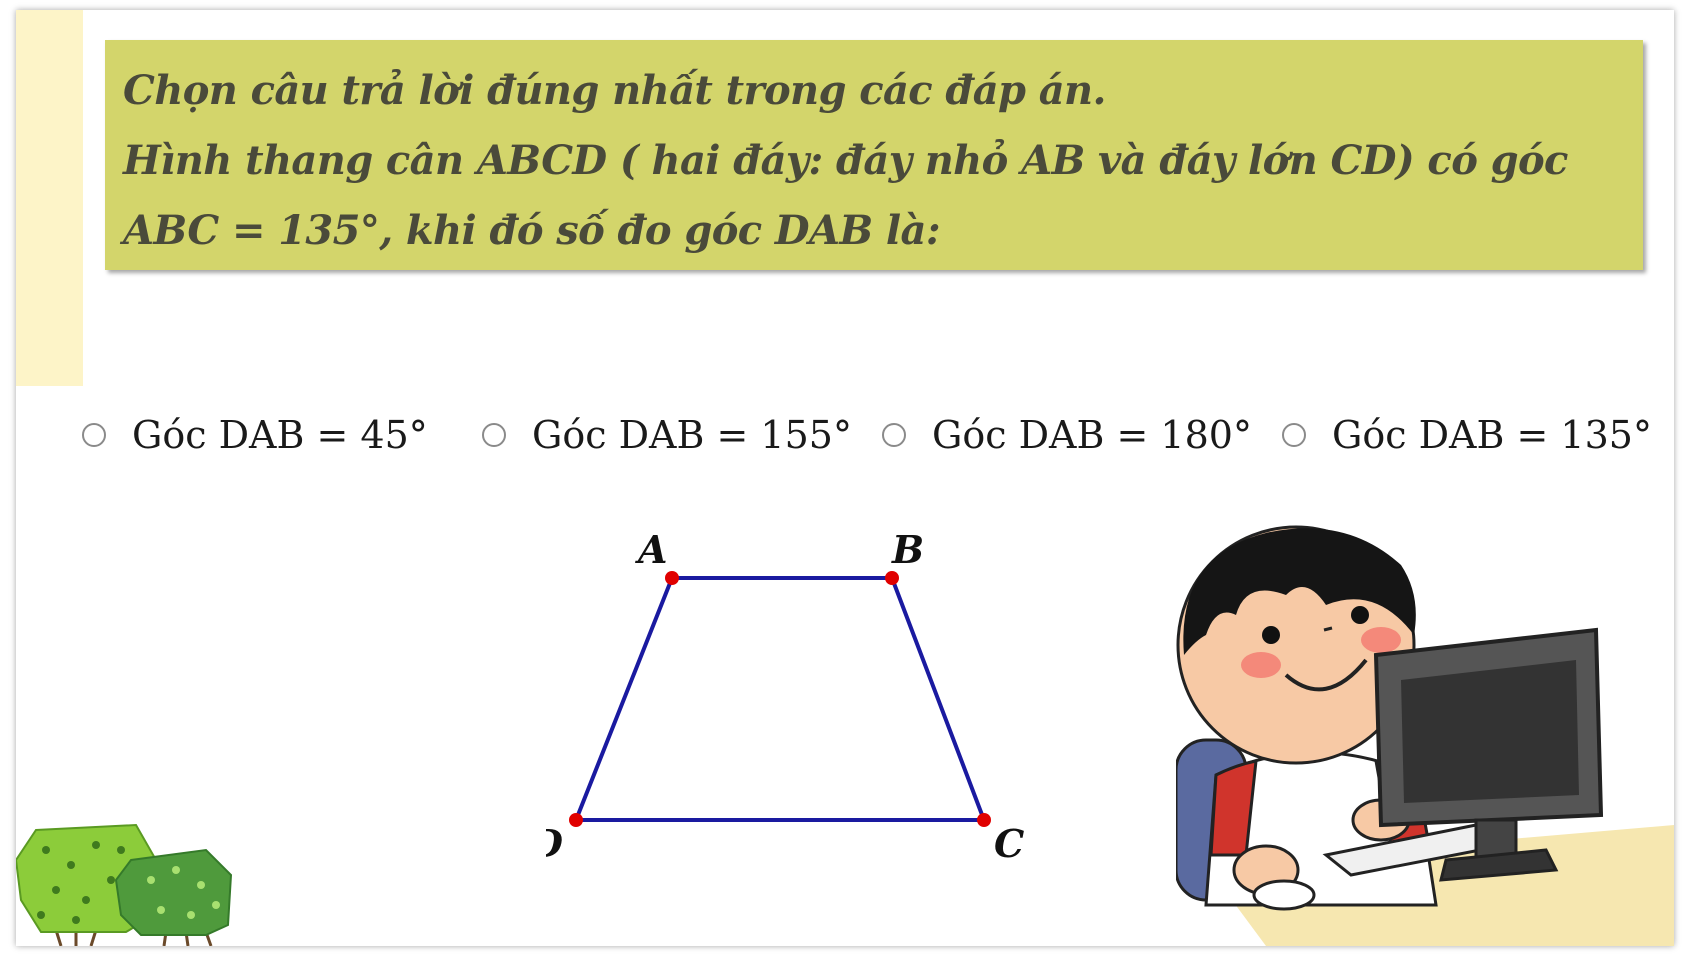 This screenshot has height=963, width=1689. What do you see at coordinates (780, 699) in the screenshot?
I see `trapezoid-outline` at bounding box center [780, 699].